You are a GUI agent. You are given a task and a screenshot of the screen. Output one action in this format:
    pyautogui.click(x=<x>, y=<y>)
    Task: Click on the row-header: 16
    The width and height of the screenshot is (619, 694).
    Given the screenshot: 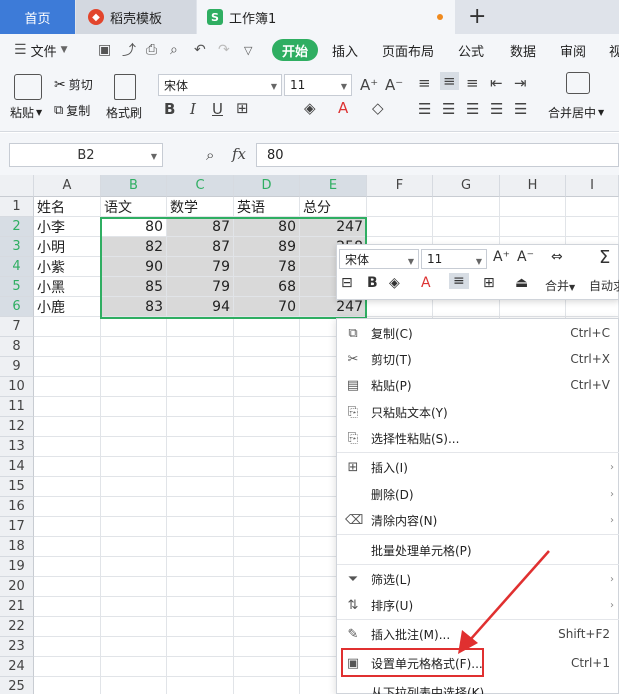 What is the action you would take?
    pyautogui.click(x=17, y=507)
    